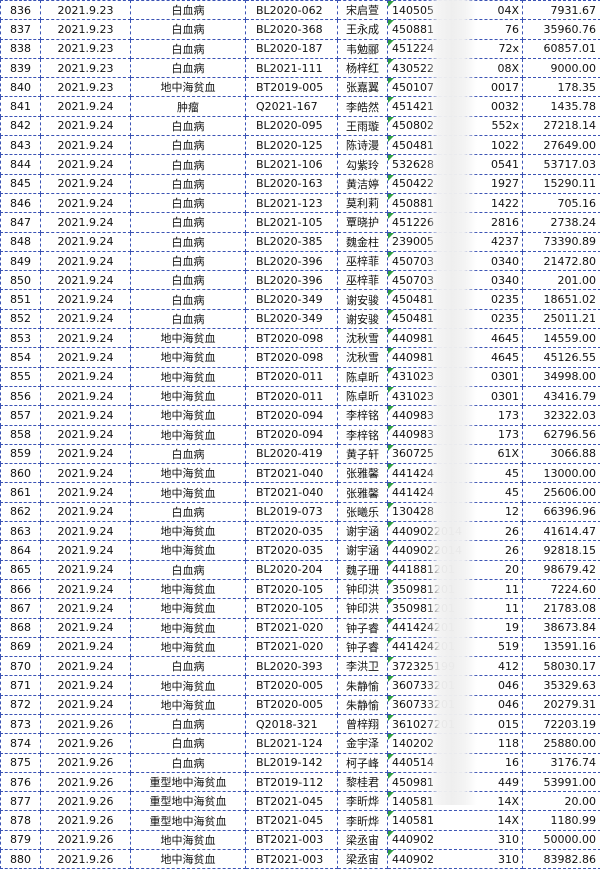 The width and height of the screenshot is (600, 869). What do you see at coordinates (21, 280) in the screenshot?
I see `row-number-cell: 850` at bounding box center [21, 280].